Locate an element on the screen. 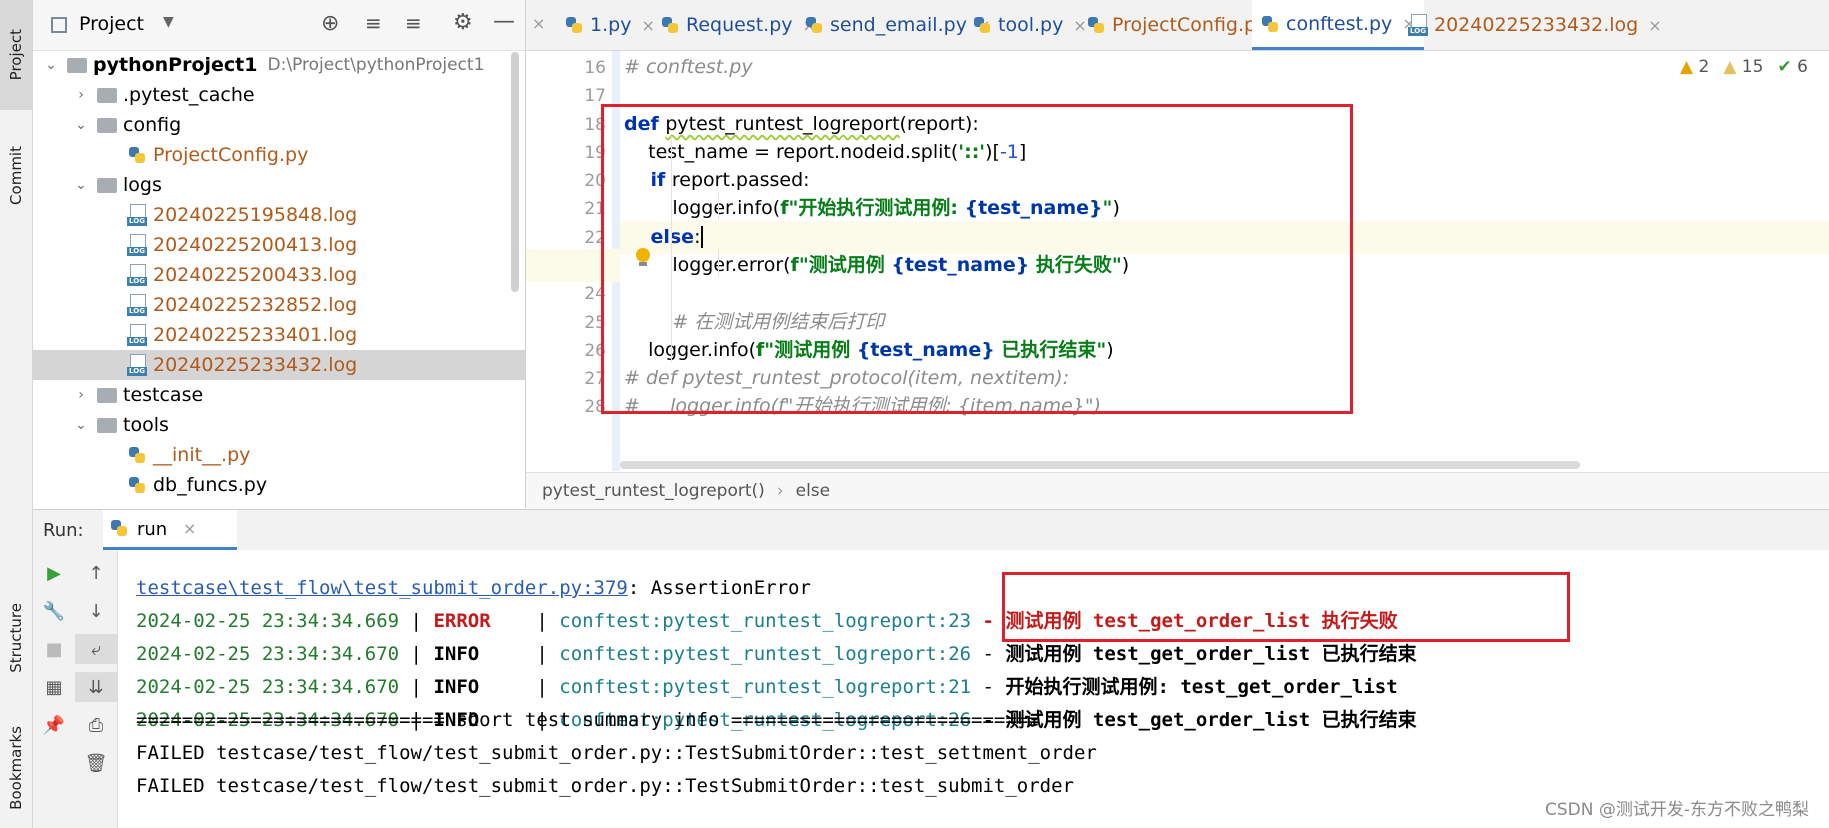  editor-tab-label: Request.py is located at coordinates (739, 25).